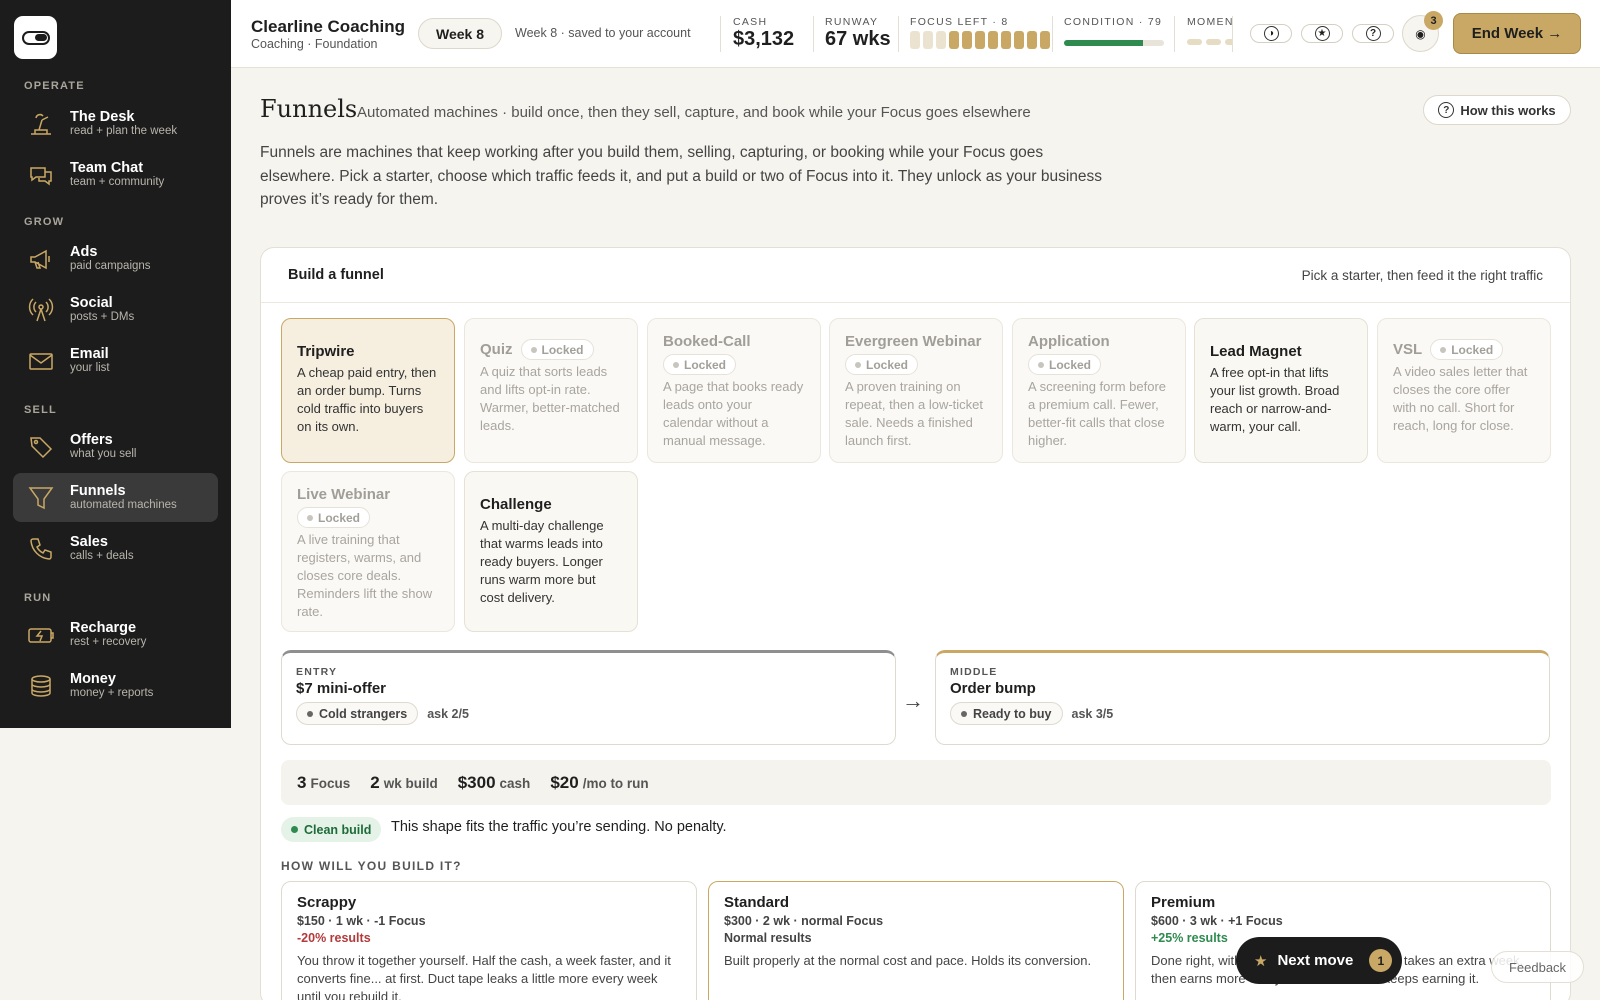 The image size is (1600, 1000). Describe the element at coordinates (103, 628) in the screenshot. I see `sidebar-item-label: Recharge` at that location.